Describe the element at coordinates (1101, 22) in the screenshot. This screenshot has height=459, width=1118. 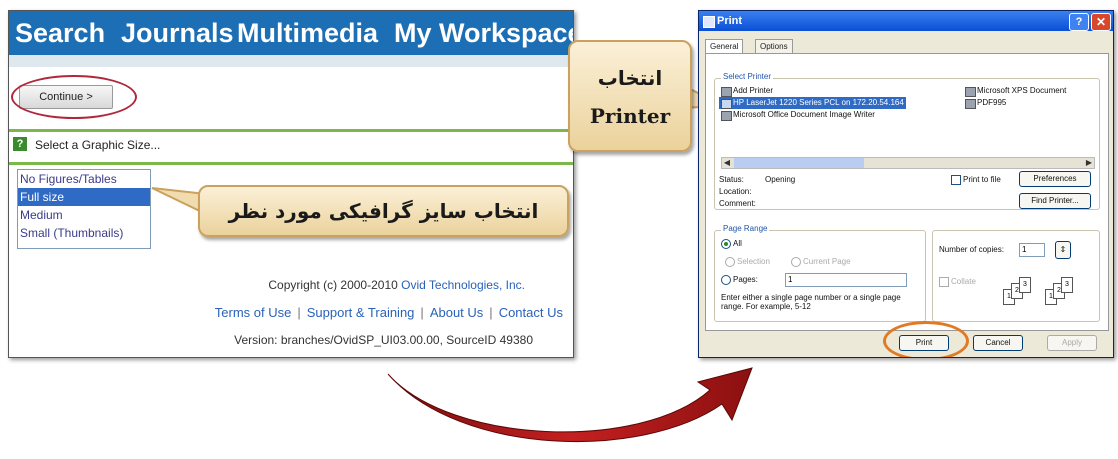
I see `close-button: ✕` at that location.